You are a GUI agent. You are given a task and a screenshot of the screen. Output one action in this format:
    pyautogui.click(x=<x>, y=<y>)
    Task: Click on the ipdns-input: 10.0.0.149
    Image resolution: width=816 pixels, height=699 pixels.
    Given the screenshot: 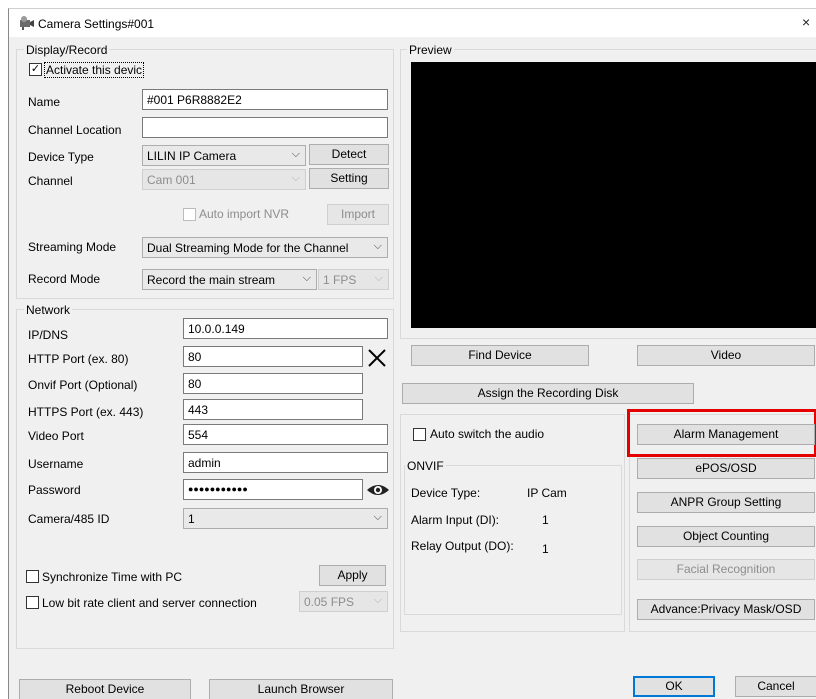 What is the action you would take?
    pyautogui.click(x=285, y=328)
    